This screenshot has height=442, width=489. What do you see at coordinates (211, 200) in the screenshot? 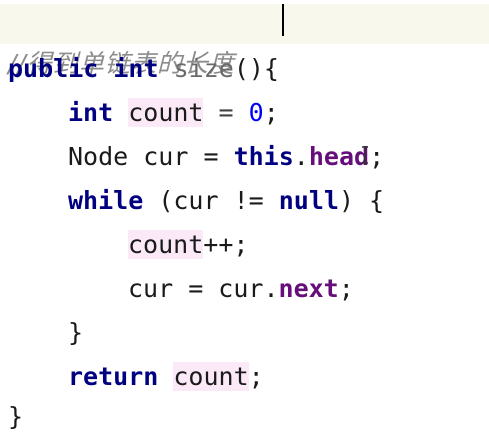
I see `while-condition-text: (cur !=` at bounding box center [211, 200].